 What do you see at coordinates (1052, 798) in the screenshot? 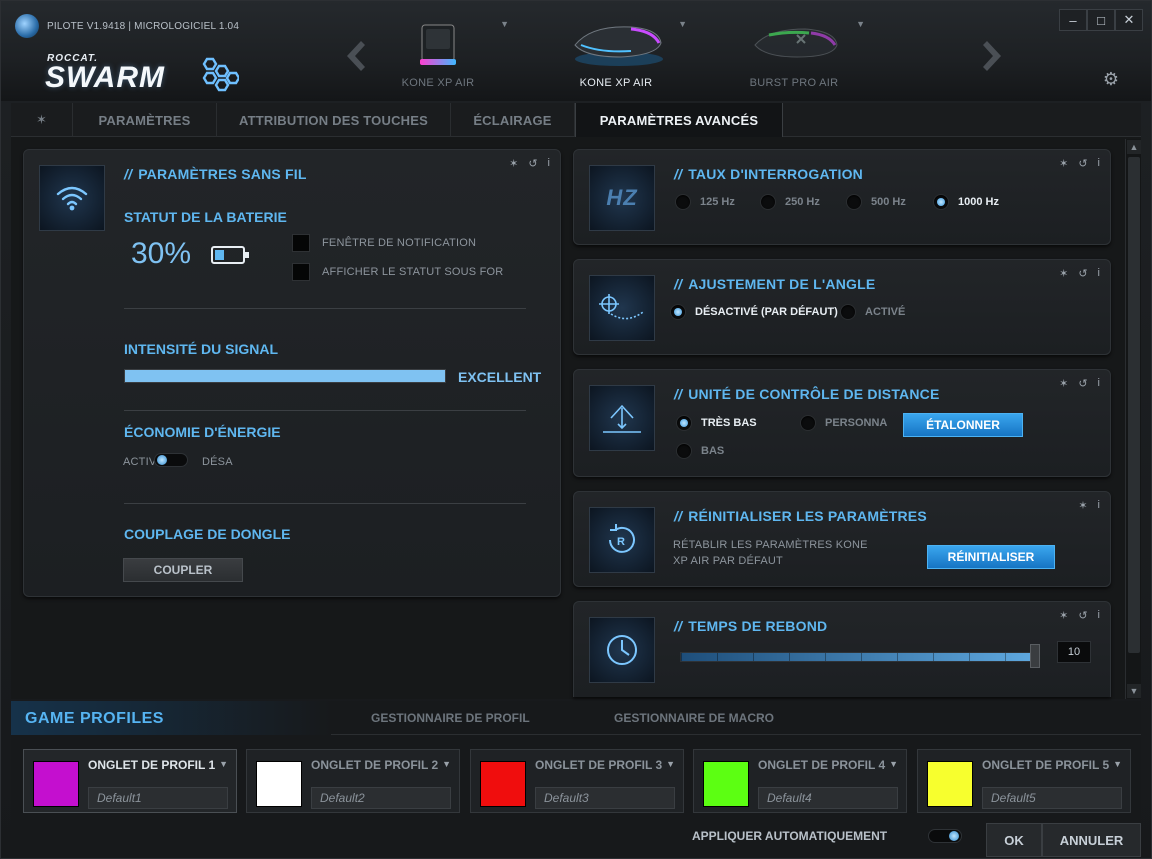
I see `profile-name-input: Default5` at bounding box center [1052, 798].